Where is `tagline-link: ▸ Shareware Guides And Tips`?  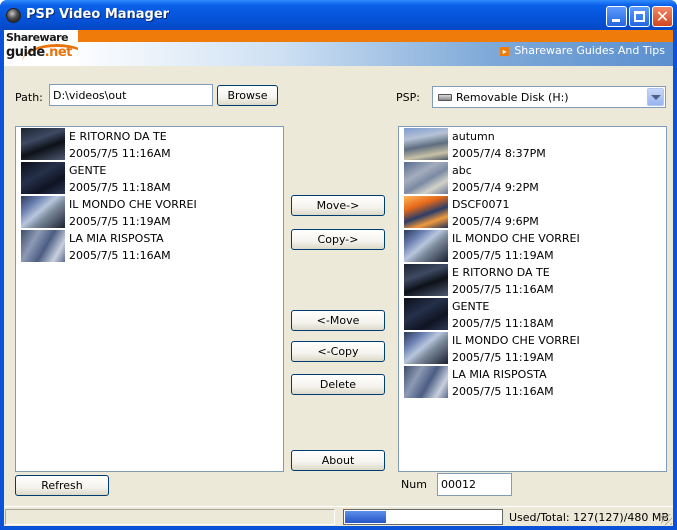 tagline-link: ▸ Shareware Guides And Tips is located at coordinates (582, 50).